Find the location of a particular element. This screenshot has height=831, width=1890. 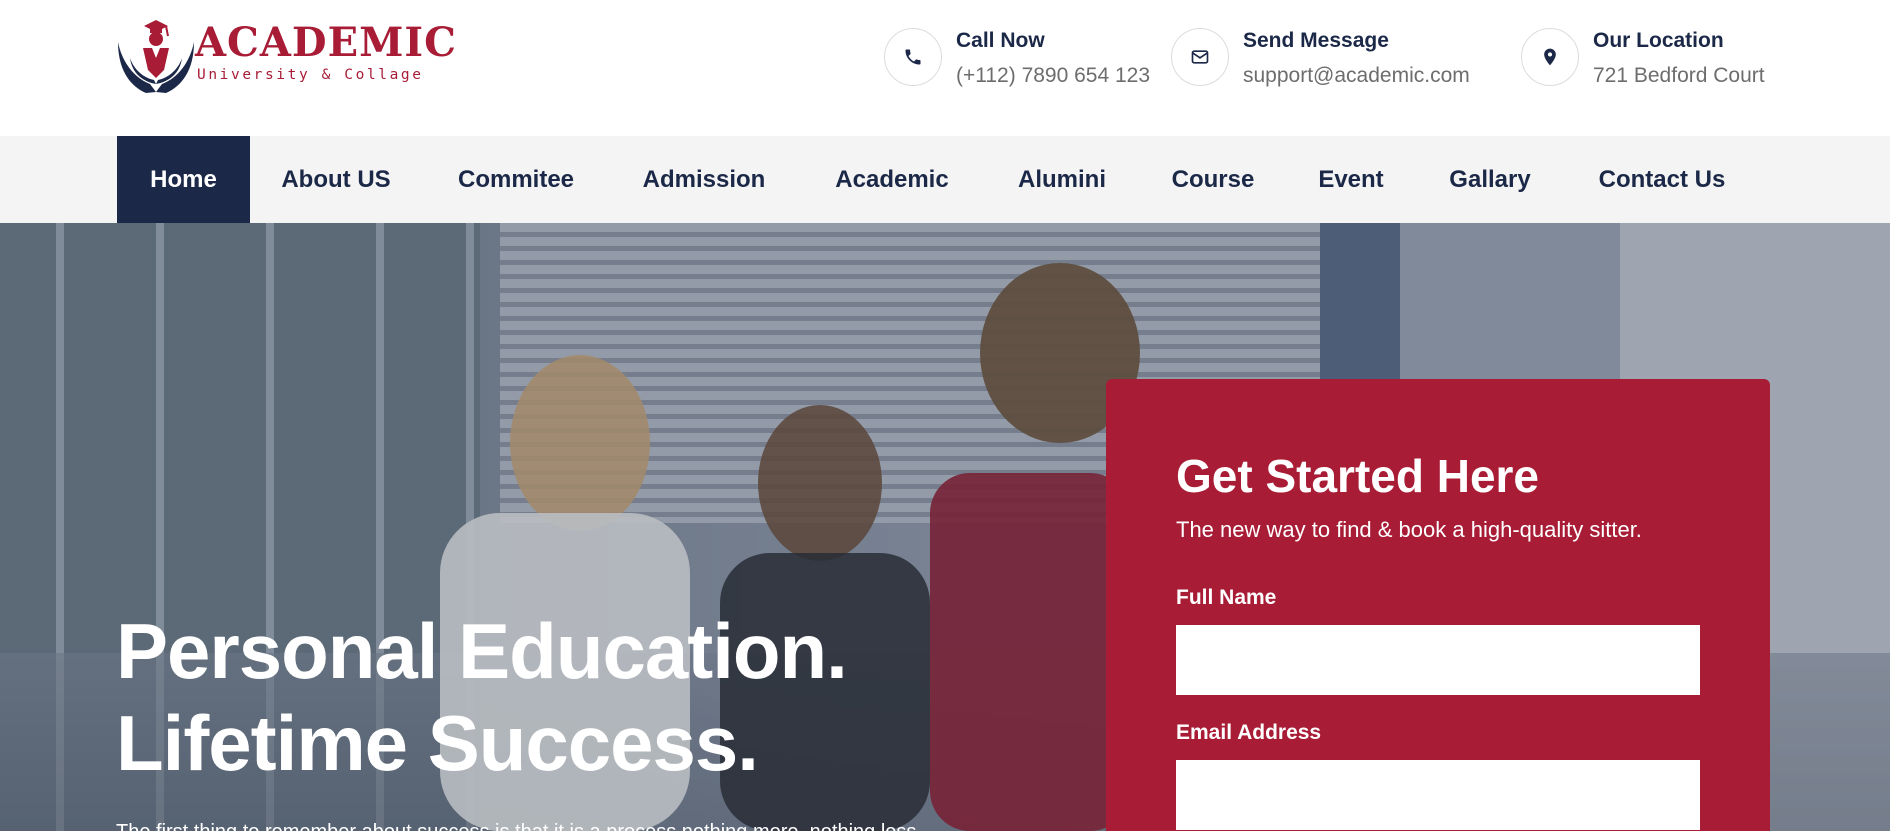

graduate-hands-logo-icon is located at coordinates (156, 56).